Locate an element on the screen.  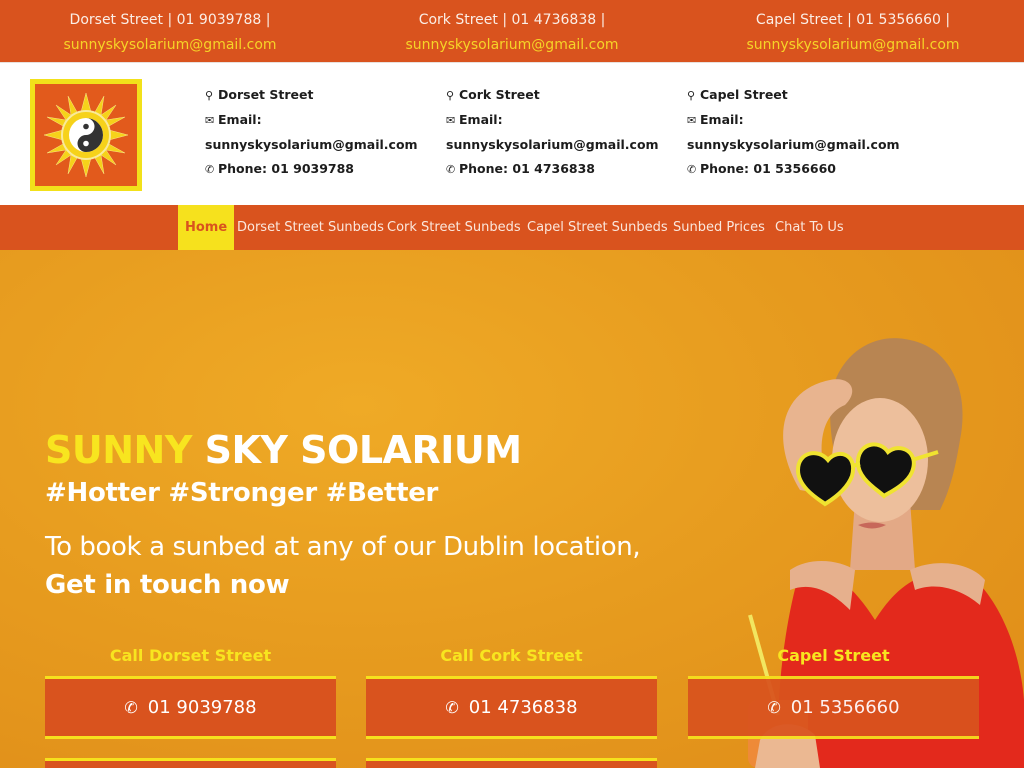
location-name: Dorset Street is located at coordinates (266, 94).